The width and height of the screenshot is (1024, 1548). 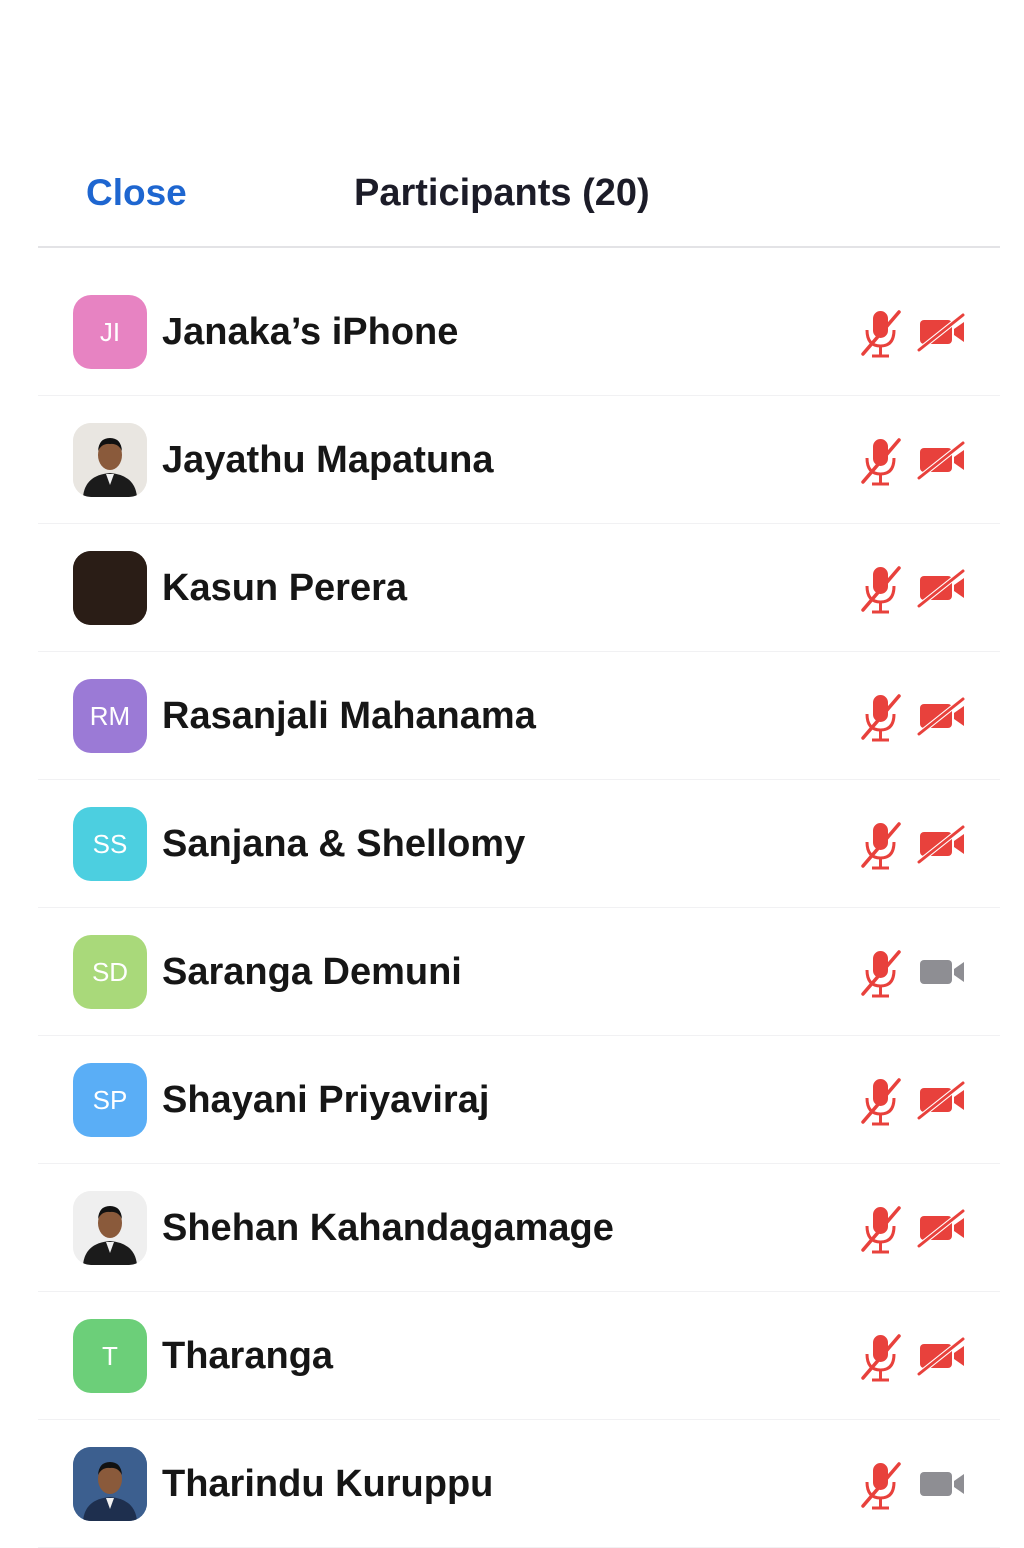 What do you see at coordinates (326, 1100) in the screenshot?
I see `participant-name: Shayani Priyaviraj` at bounding box center [326, 1100].